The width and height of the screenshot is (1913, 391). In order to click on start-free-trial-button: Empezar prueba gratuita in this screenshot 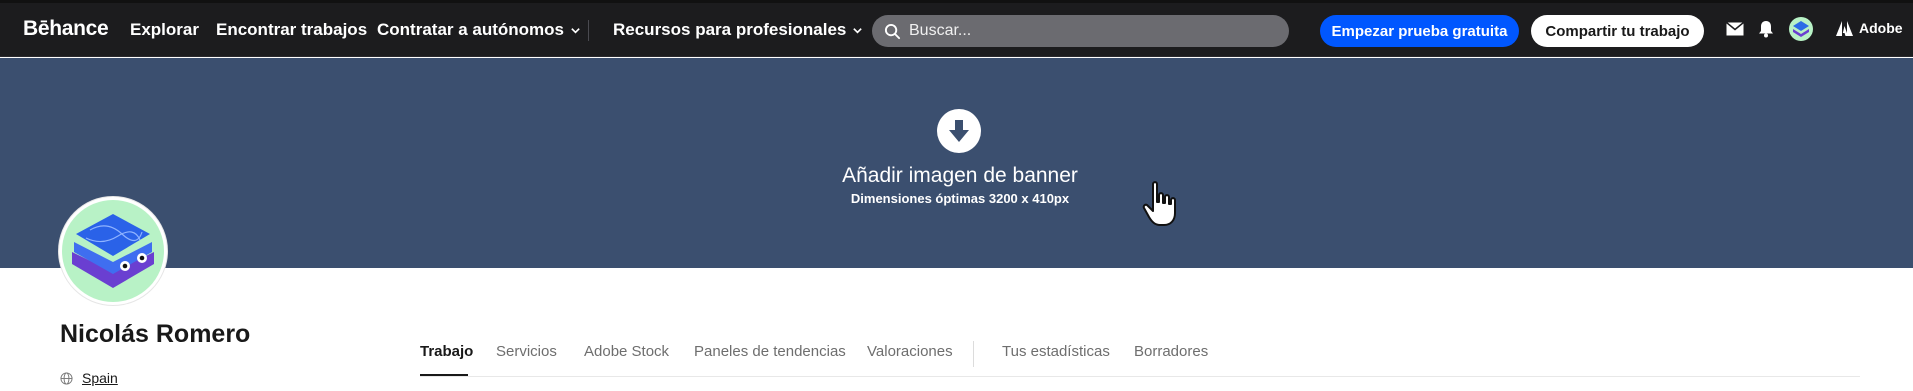, I will do `click(1419, 31)`.